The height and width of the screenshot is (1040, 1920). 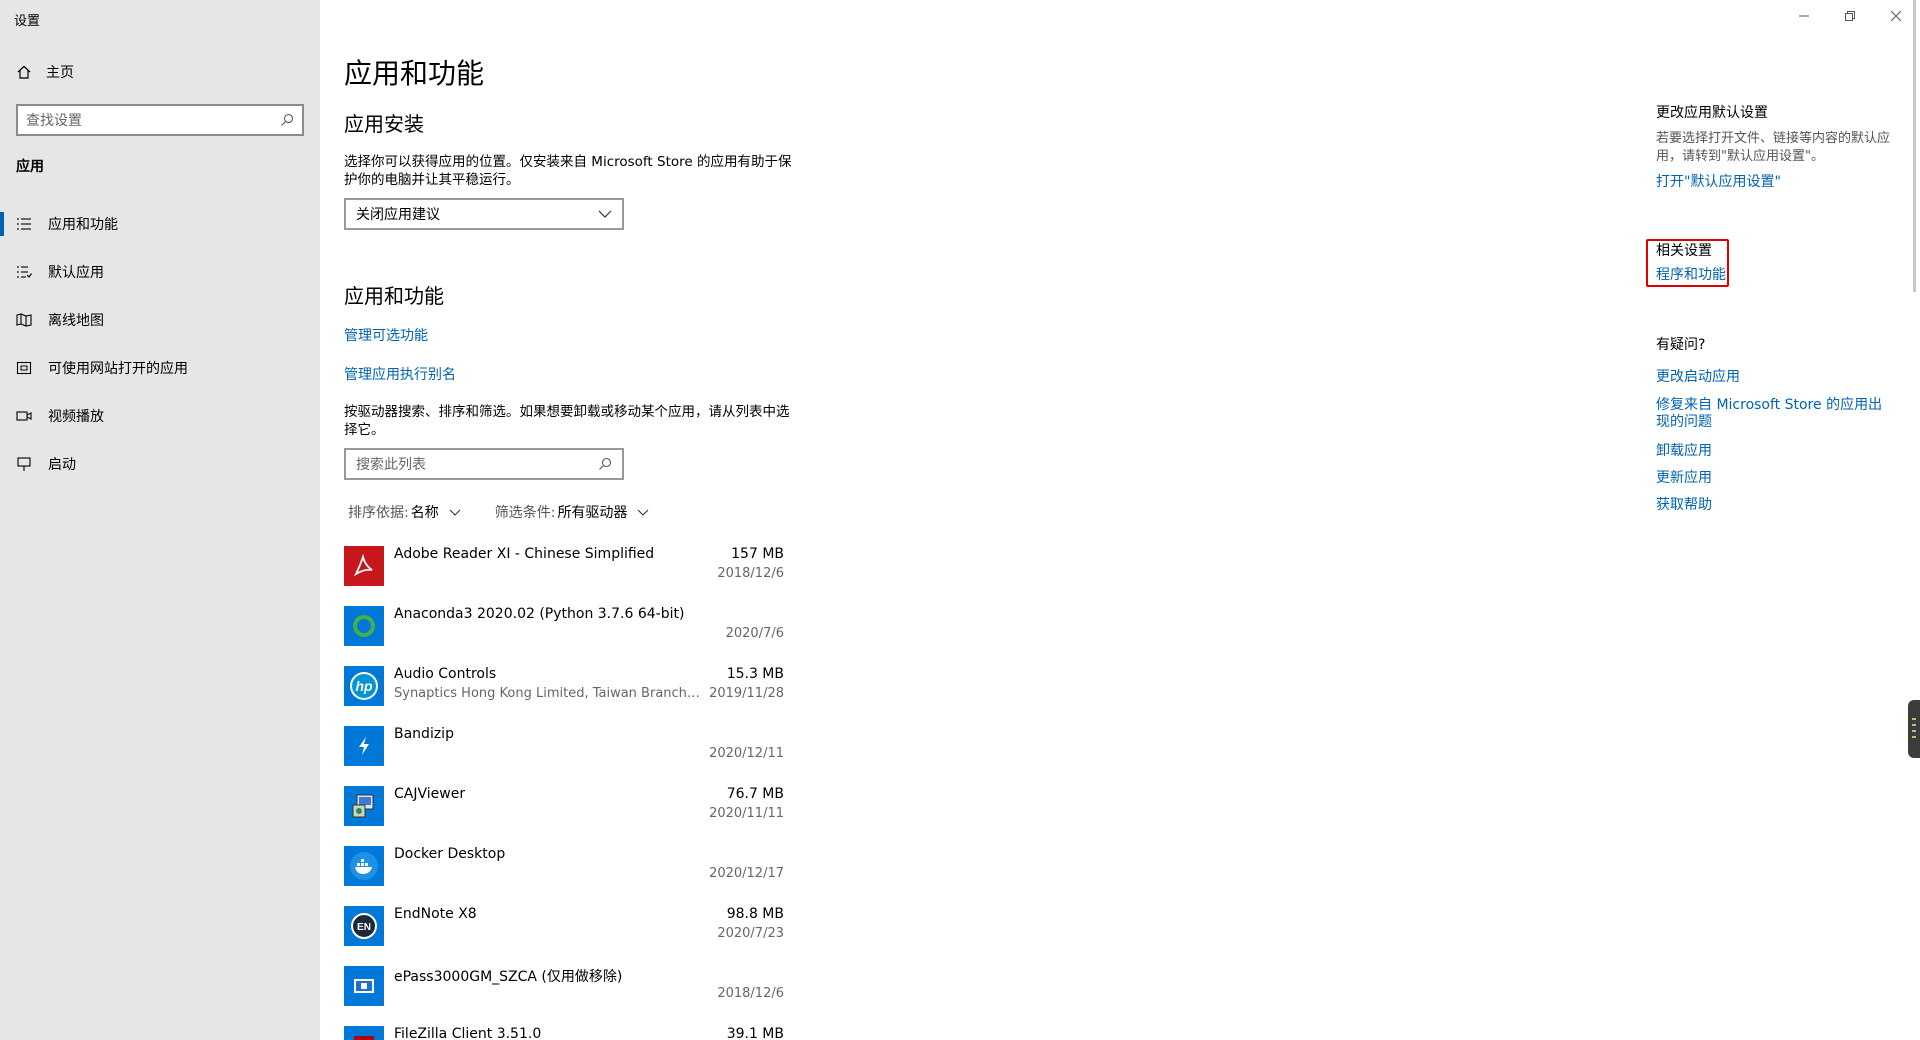 What do you see at coordinates (160, 416) in the screenshot?
I see `sidebar-item-video-playback: 视频播放` at bounding box center [160, 416].